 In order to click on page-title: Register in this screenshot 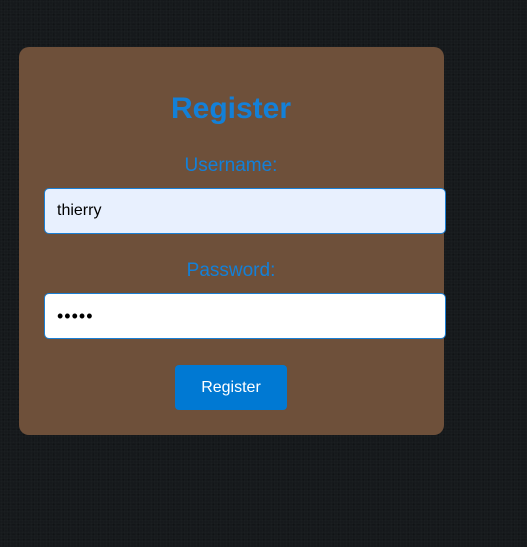, I will do `click(231, 108)`.